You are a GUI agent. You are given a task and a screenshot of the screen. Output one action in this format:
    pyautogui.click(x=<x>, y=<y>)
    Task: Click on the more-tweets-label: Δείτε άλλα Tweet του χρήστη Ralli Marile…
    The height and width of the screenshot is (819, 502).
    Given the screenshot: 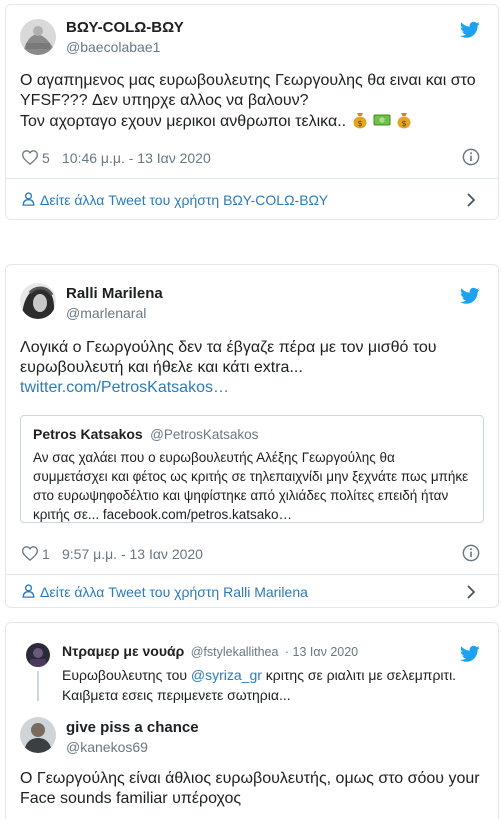 What is the action you would take?
    pyautogui.click(x=174, y=592)
    